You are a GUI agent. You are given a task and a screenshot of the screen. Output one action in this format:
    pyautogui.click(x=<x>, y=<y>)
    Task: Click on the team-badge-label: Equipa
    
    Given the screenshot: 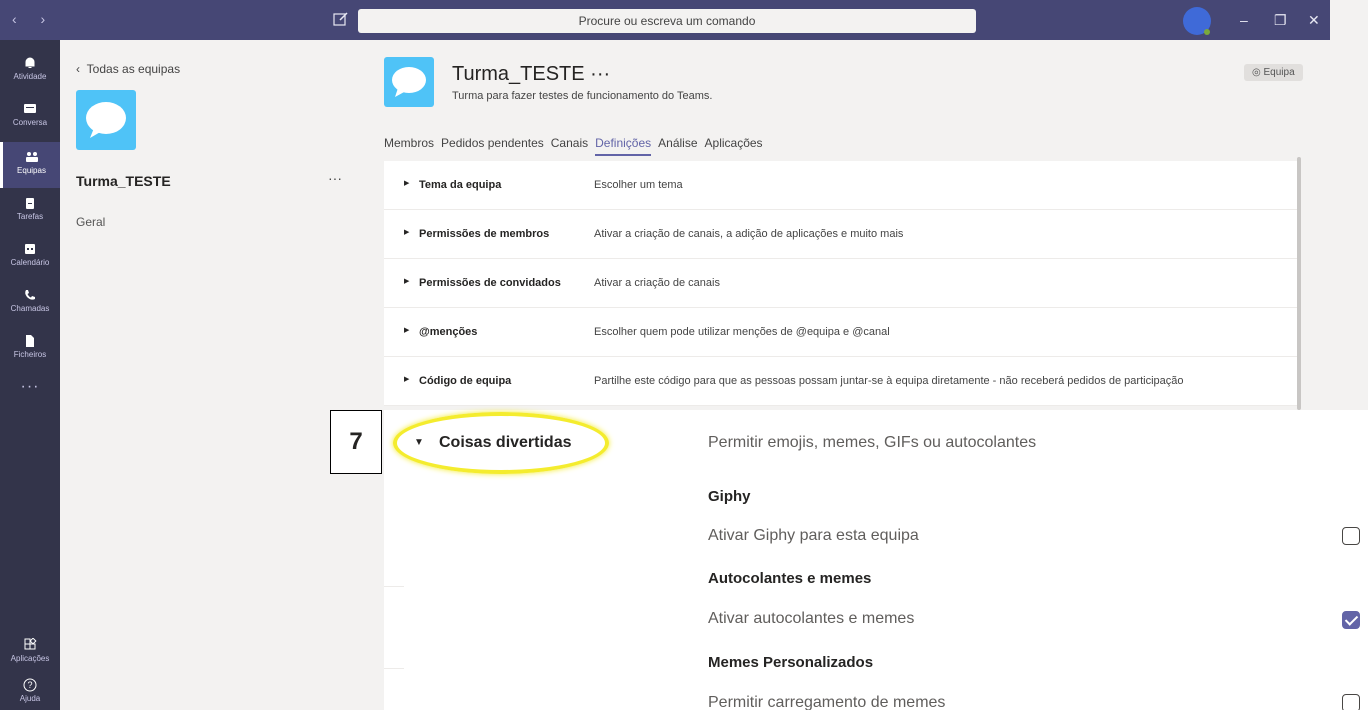 What is the action you would take?
    pyautogui.click(x=1279, y=72)
    